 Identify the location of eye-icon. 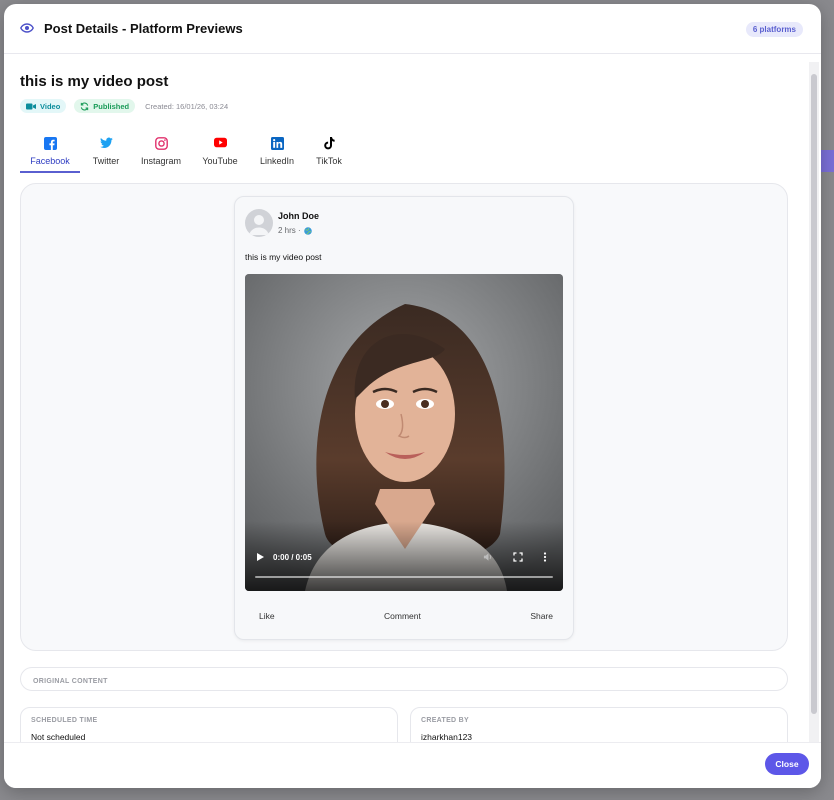
(28, 28).